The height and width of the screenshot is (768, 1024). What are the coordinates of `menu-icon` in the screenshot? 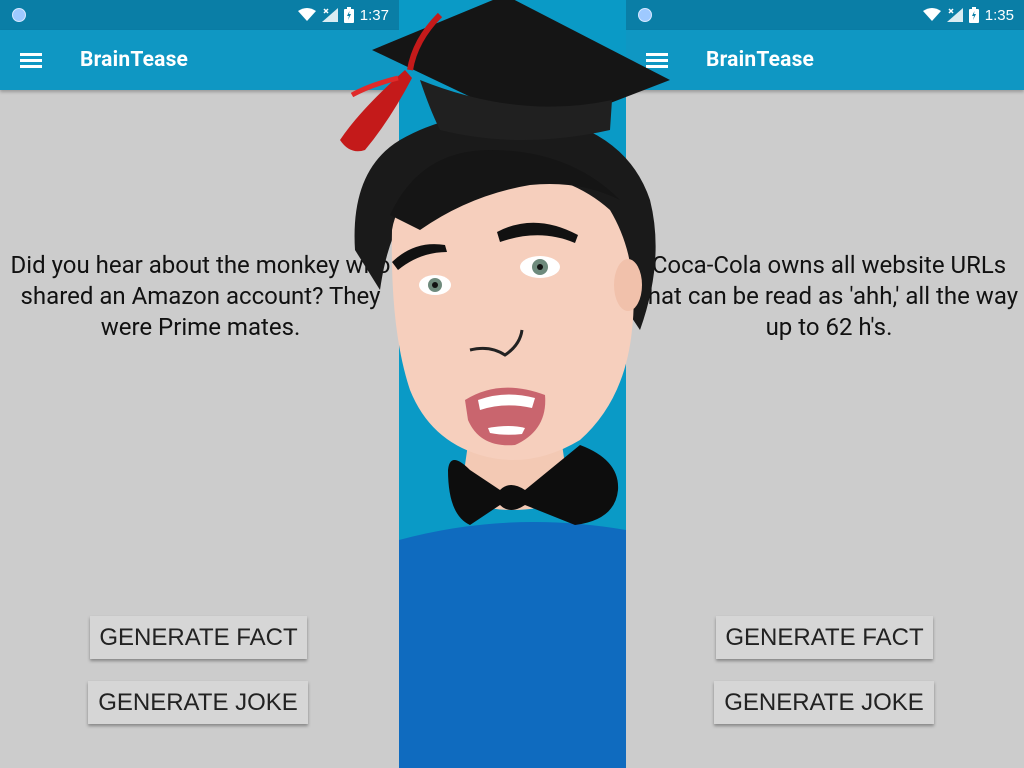 It's located at (31, 60).